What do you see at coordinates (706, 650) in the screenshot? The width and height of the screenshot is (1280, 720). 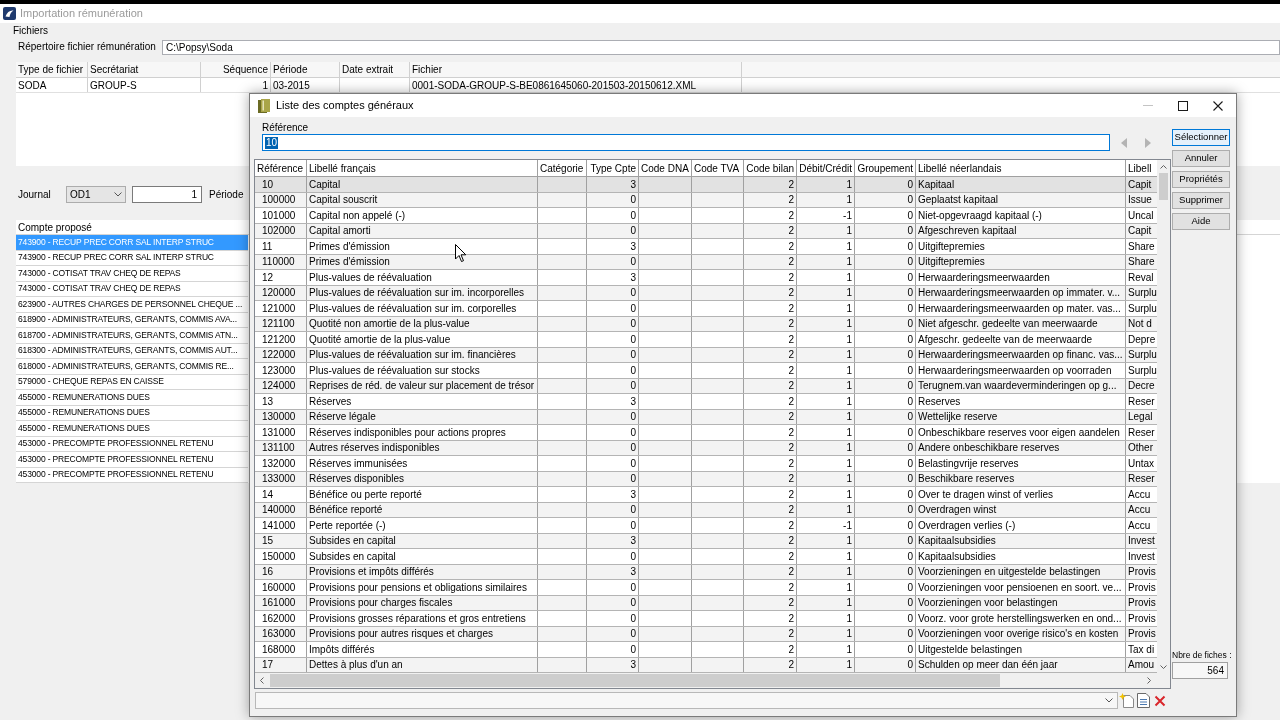 I see `table-row: 168000 Impôts différés 0 2 1 0 Uitgestelde belastingen Tax di` at bounding box center [706, 650].